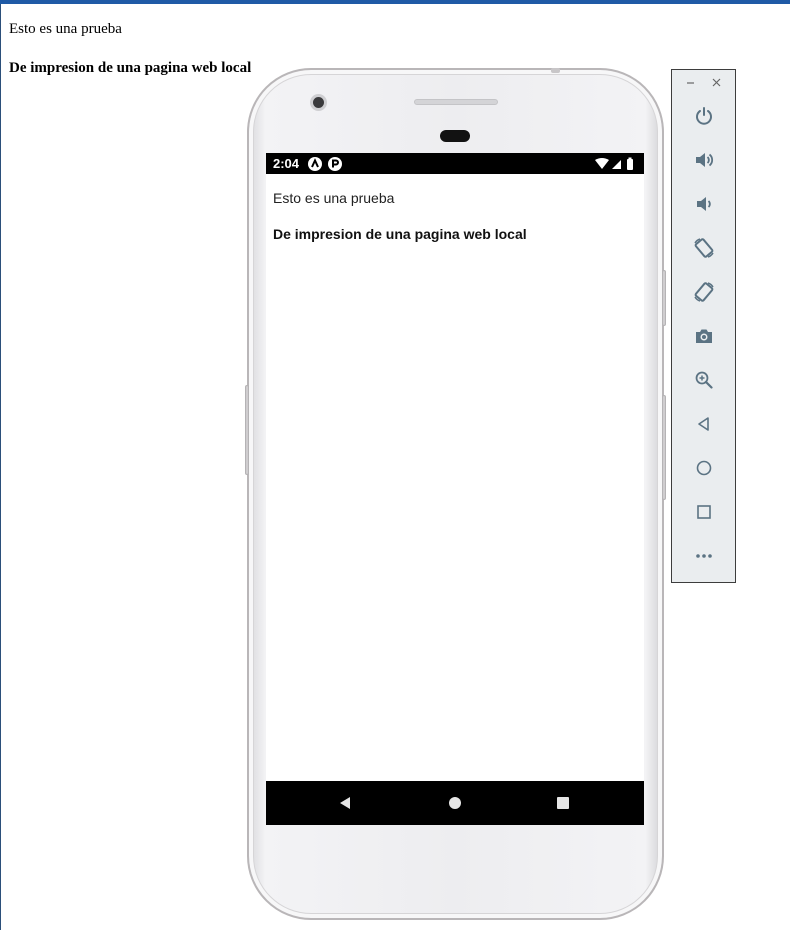  What do you see at coordinates (456, 102) in the screenshot?
I see `earpiece-speaker` at bounding box center [456, 102].